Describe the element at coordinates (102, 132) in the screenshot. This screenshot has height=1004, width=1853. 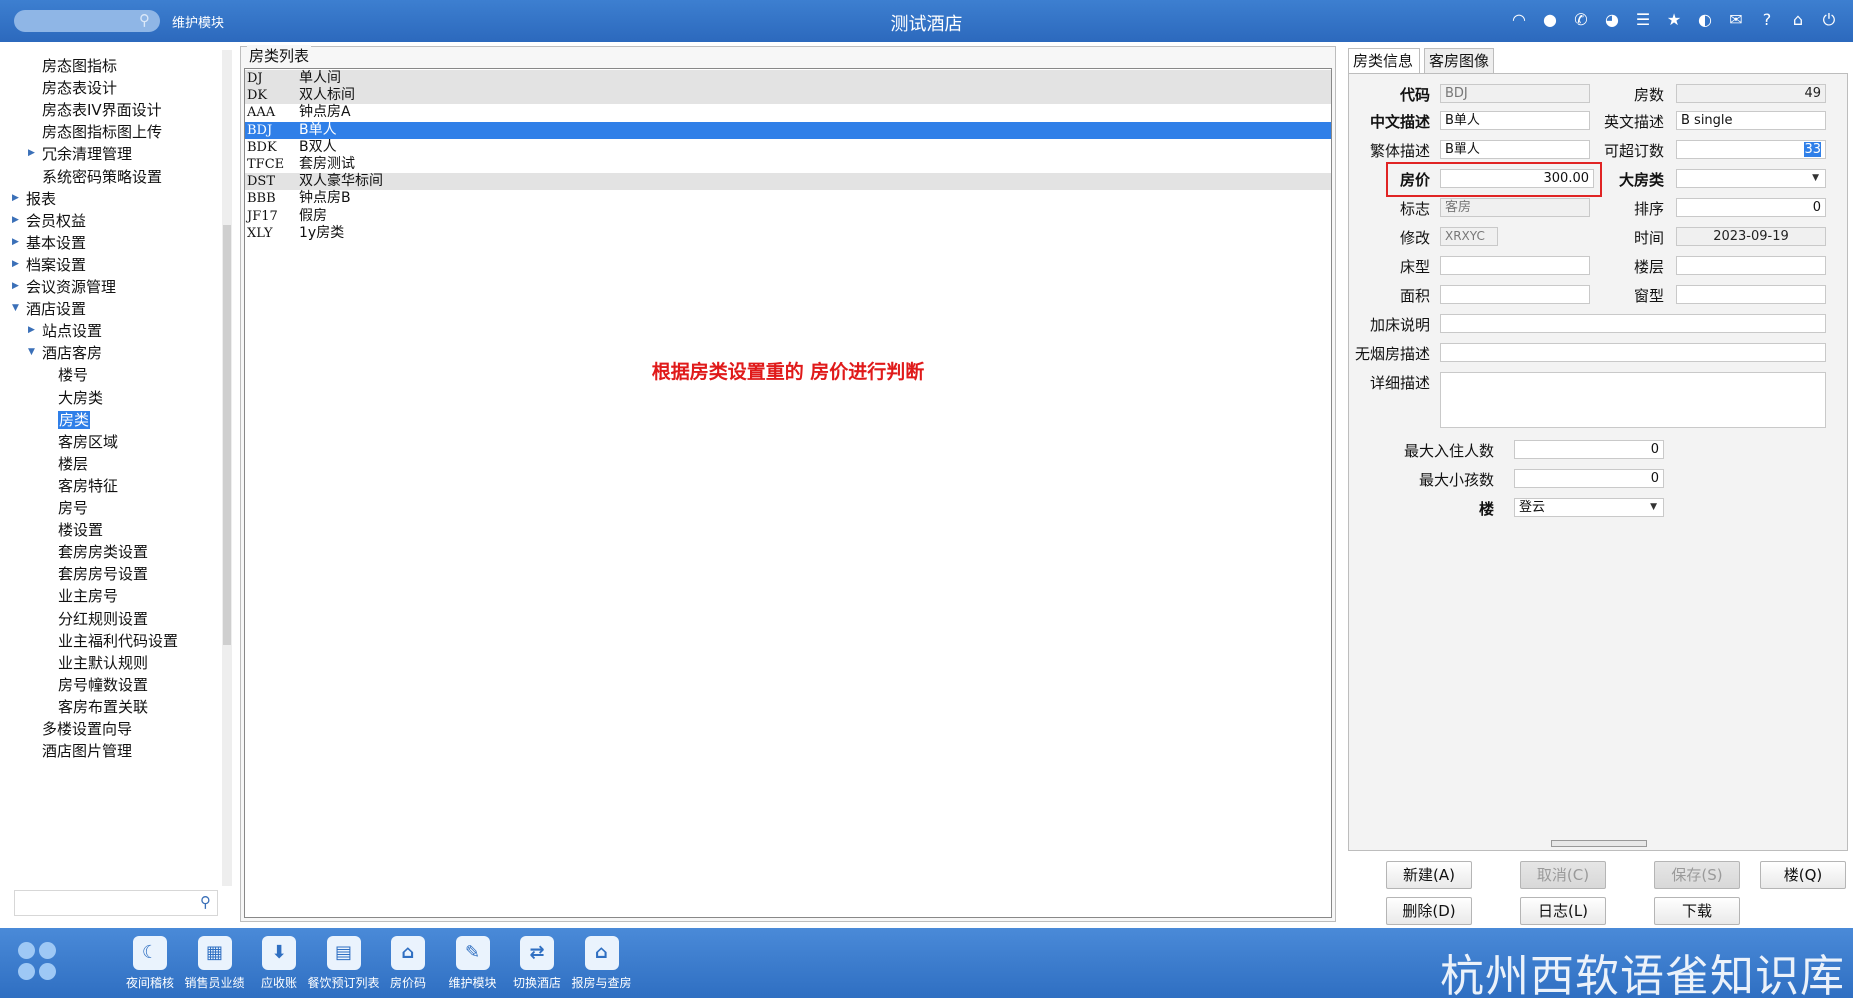
I see `tree-item: 房态图指标图上传` at that location.